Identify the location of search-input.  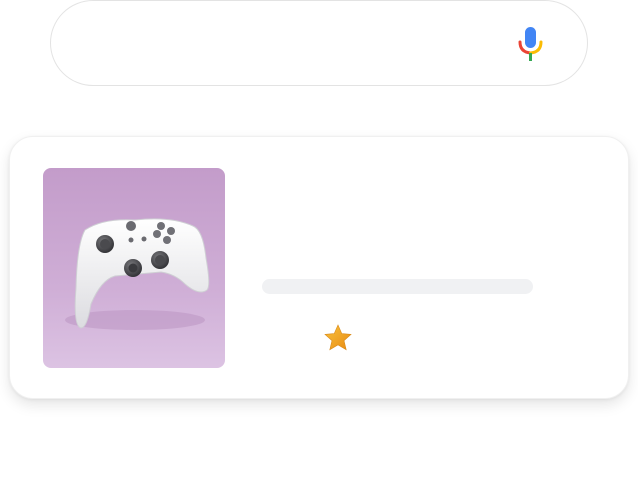
(291, 44).